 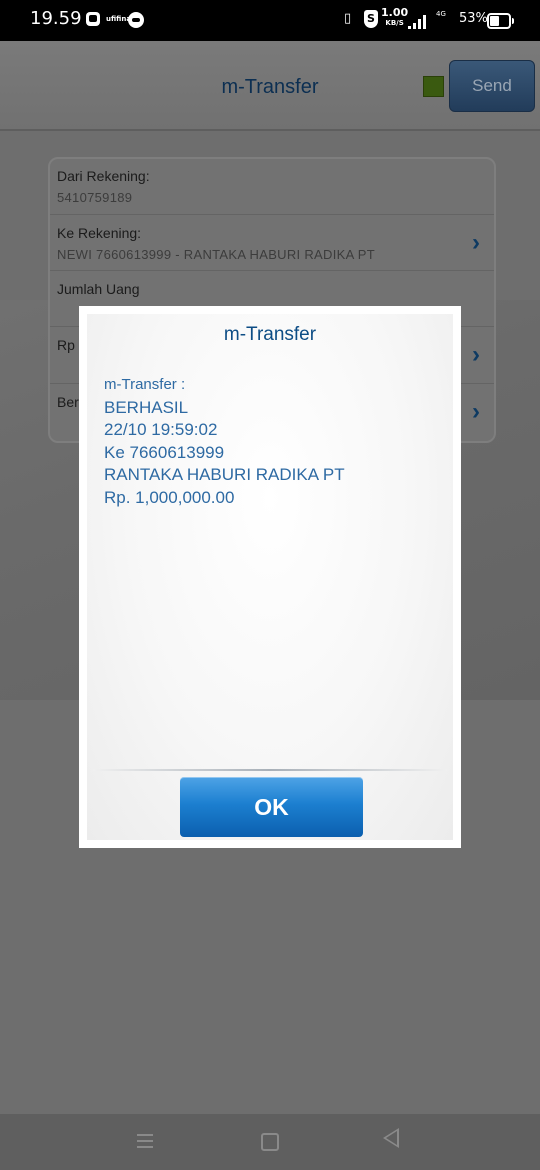 I want to click on amount-label: Jumlah Uang, so click(x=98, y=289).